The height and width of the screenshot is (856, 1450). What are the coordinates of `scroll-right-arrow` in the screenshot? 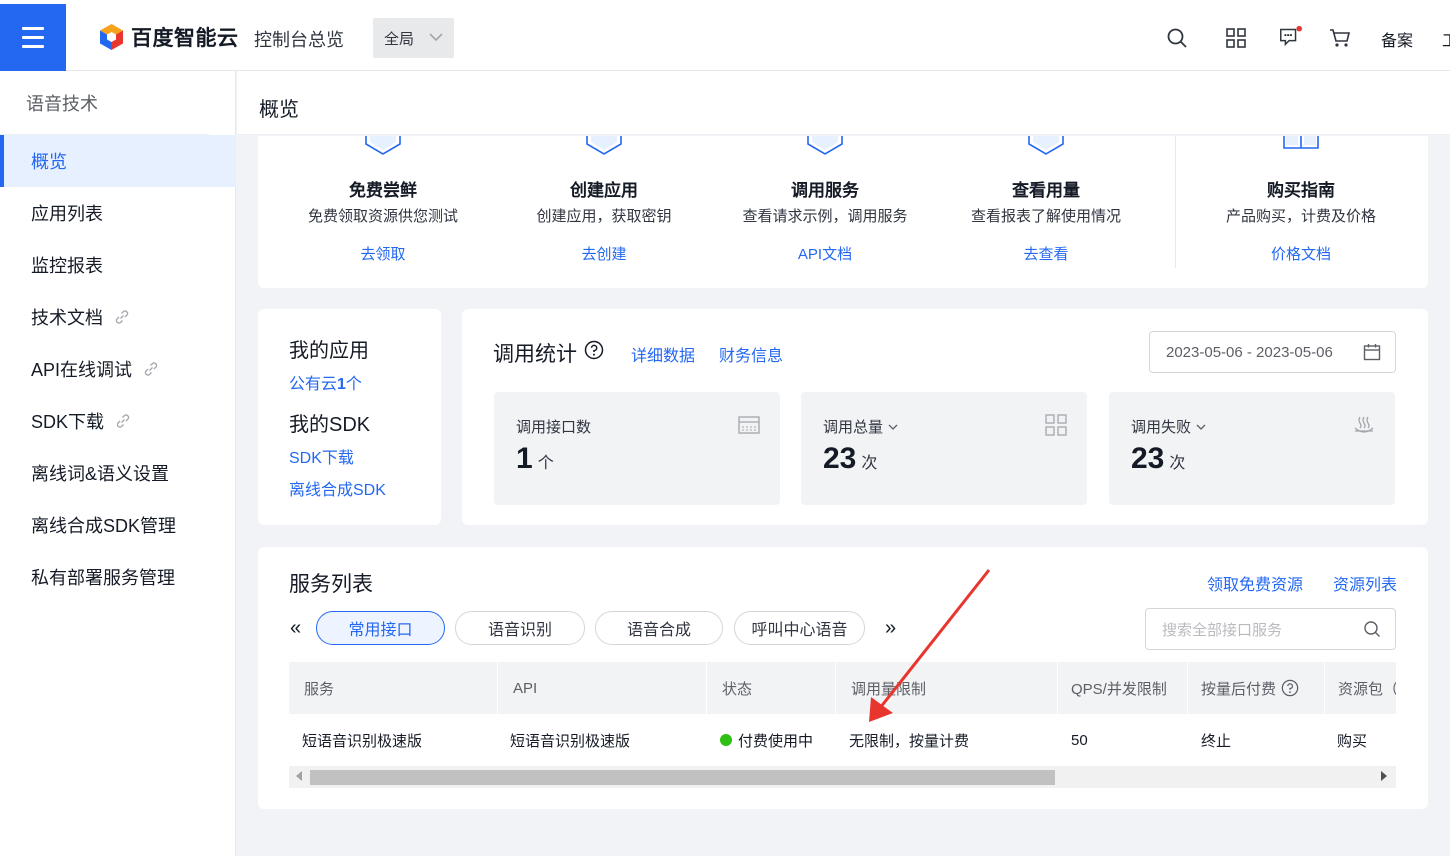 It's located at (1384, 776).